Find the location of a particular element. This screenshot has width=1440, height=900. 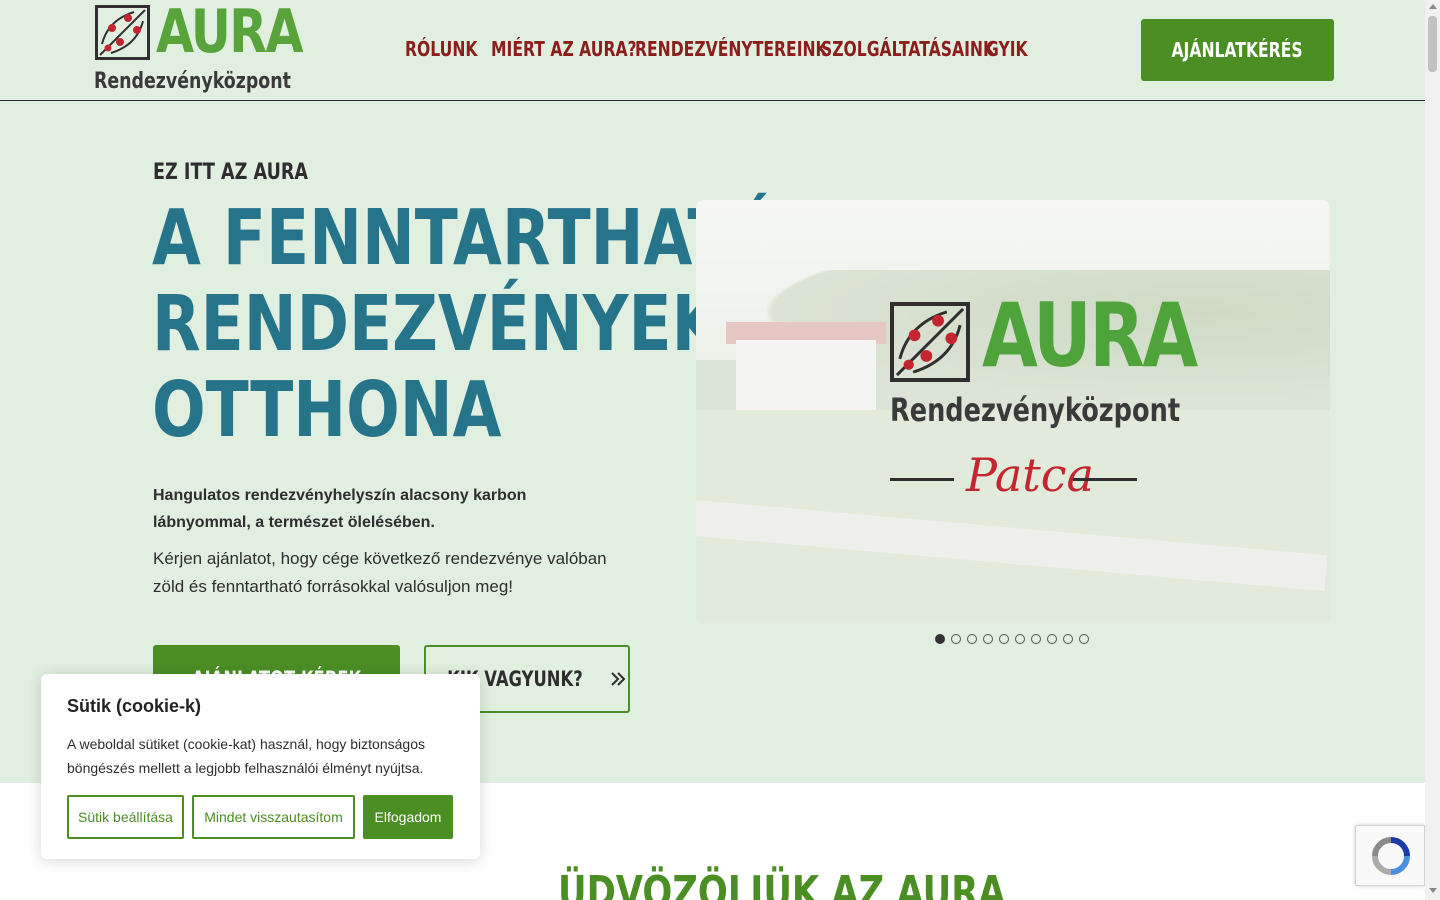

nav-item-rendezvenytereink: RENDEZVÉNYTEREINK is located at coordinates (731, 49).